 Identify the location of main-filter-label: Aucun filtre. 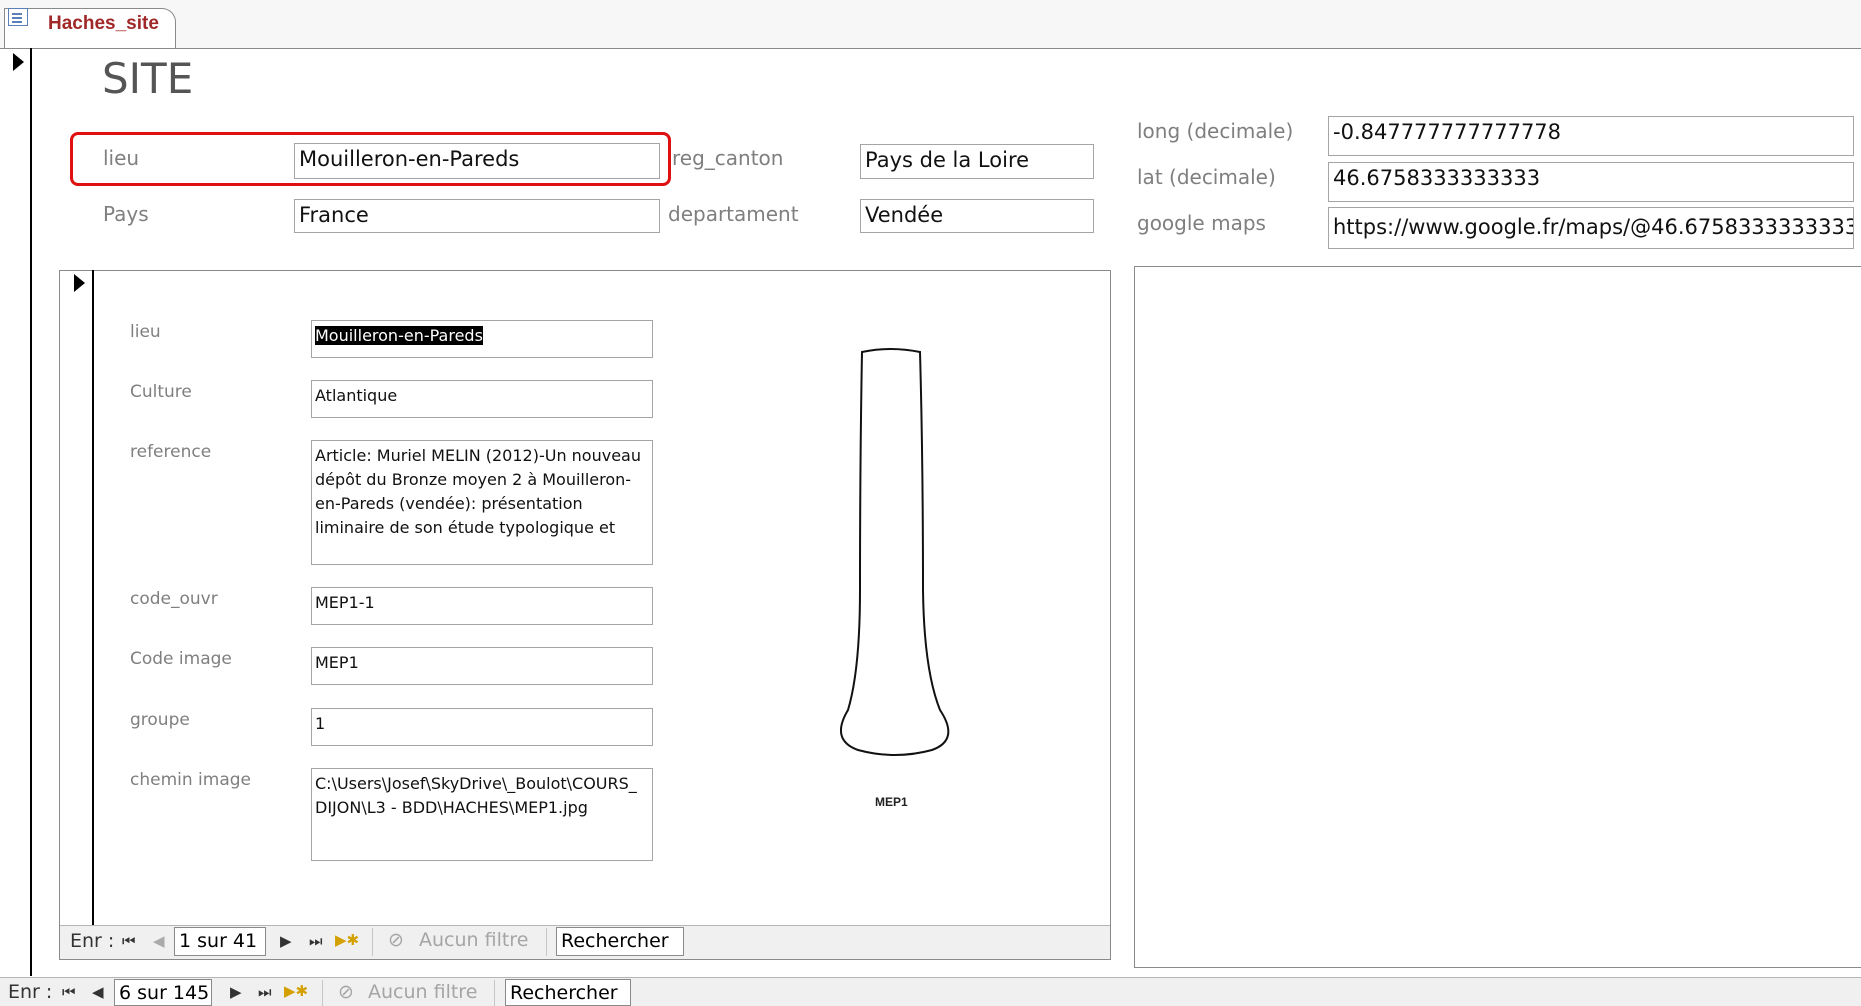
(422, 992).